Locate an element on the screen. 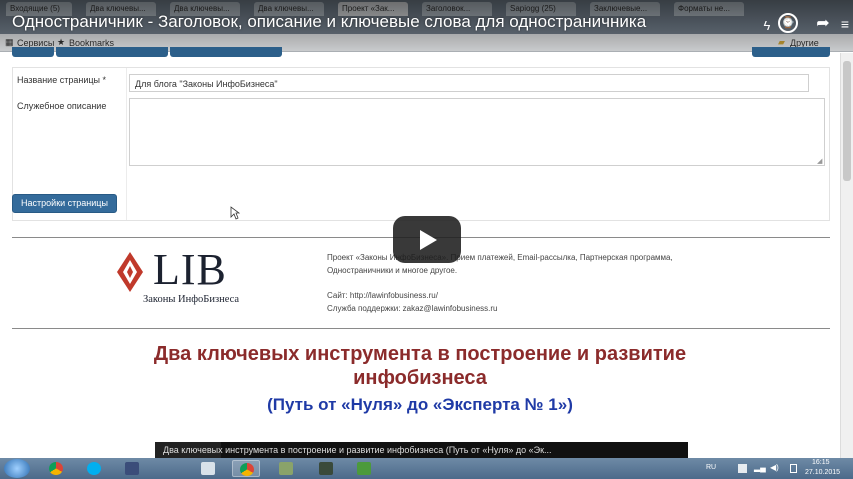 The image size is (853, 479). language-indicator: RU is located at coordinates (711, 467).